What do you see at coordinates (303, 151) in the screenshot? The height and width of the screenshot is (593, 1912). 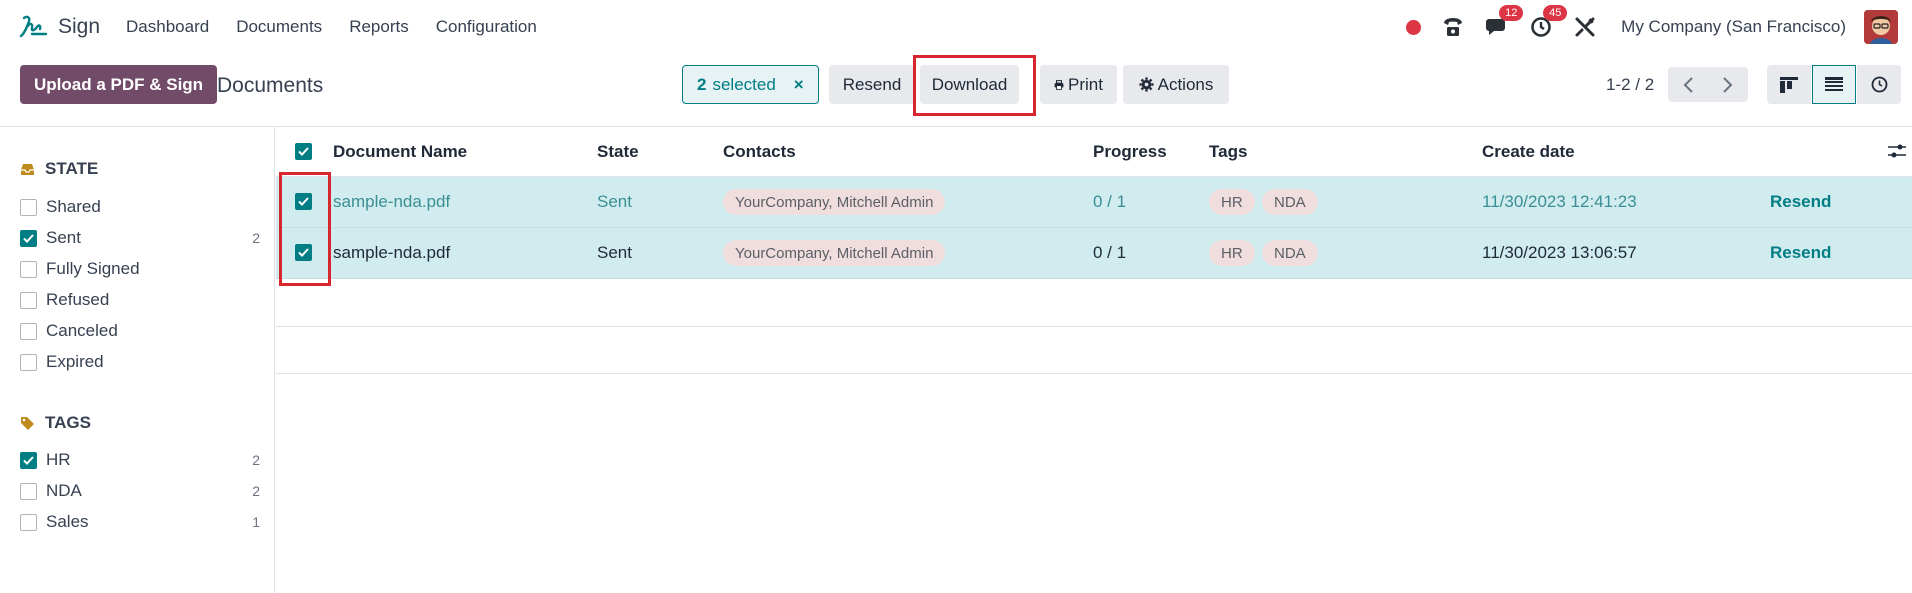 I see `select-all-checkbox` at bounding box center [303, 151].